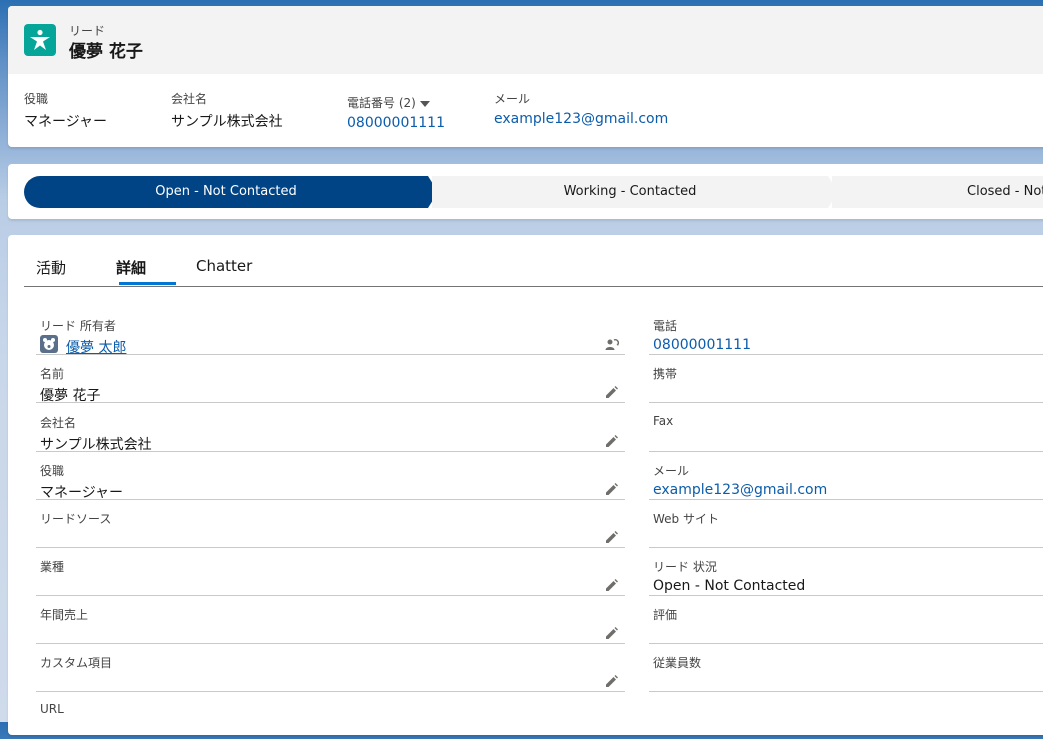 Image resolution: width=1043 pixels, height=739 pixels. Describe the element at coordinates (330, 332) in the screenshot. I see `field-lead-owner: リード 所有者 優夢 太郎` at that location.